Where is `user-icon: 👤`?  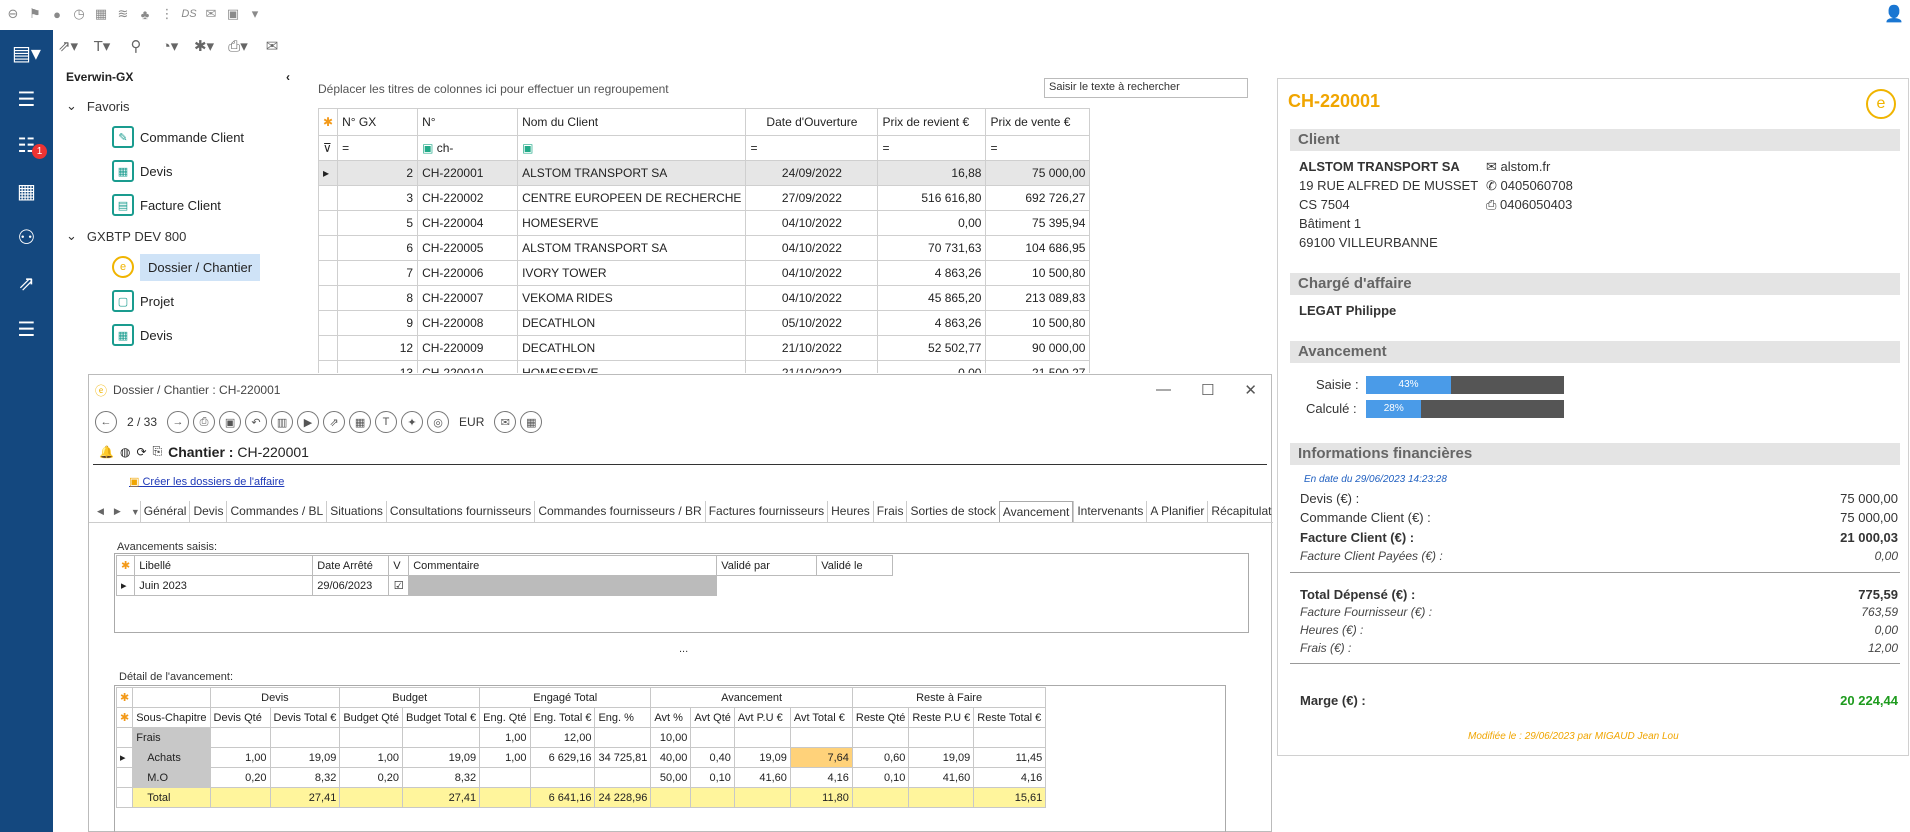
user-icon: 👤 is located at coordinates (1894, 14).